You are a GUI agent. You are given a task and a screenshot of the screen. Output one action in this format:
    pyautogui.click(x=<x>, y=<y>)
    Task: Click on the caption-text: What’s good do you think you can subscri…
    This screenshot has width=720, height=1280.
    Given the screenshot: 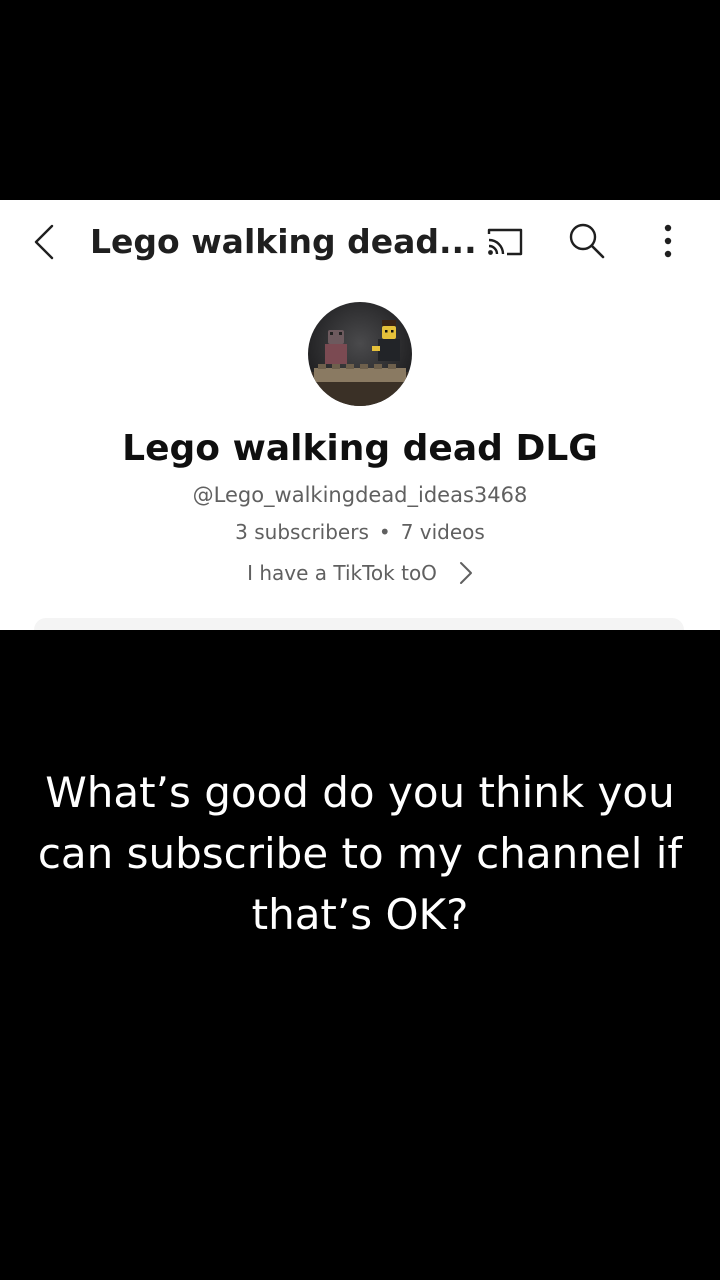 What is the action you would take?
    pyautogui.click(x=360, y=853)
    